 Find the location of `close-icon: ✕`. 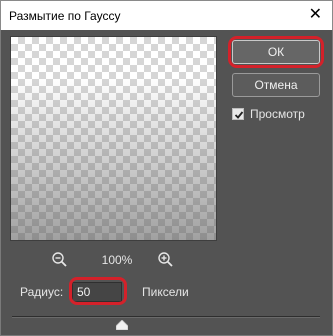

close-icon: ✕ is located at coordinates (315, 15).